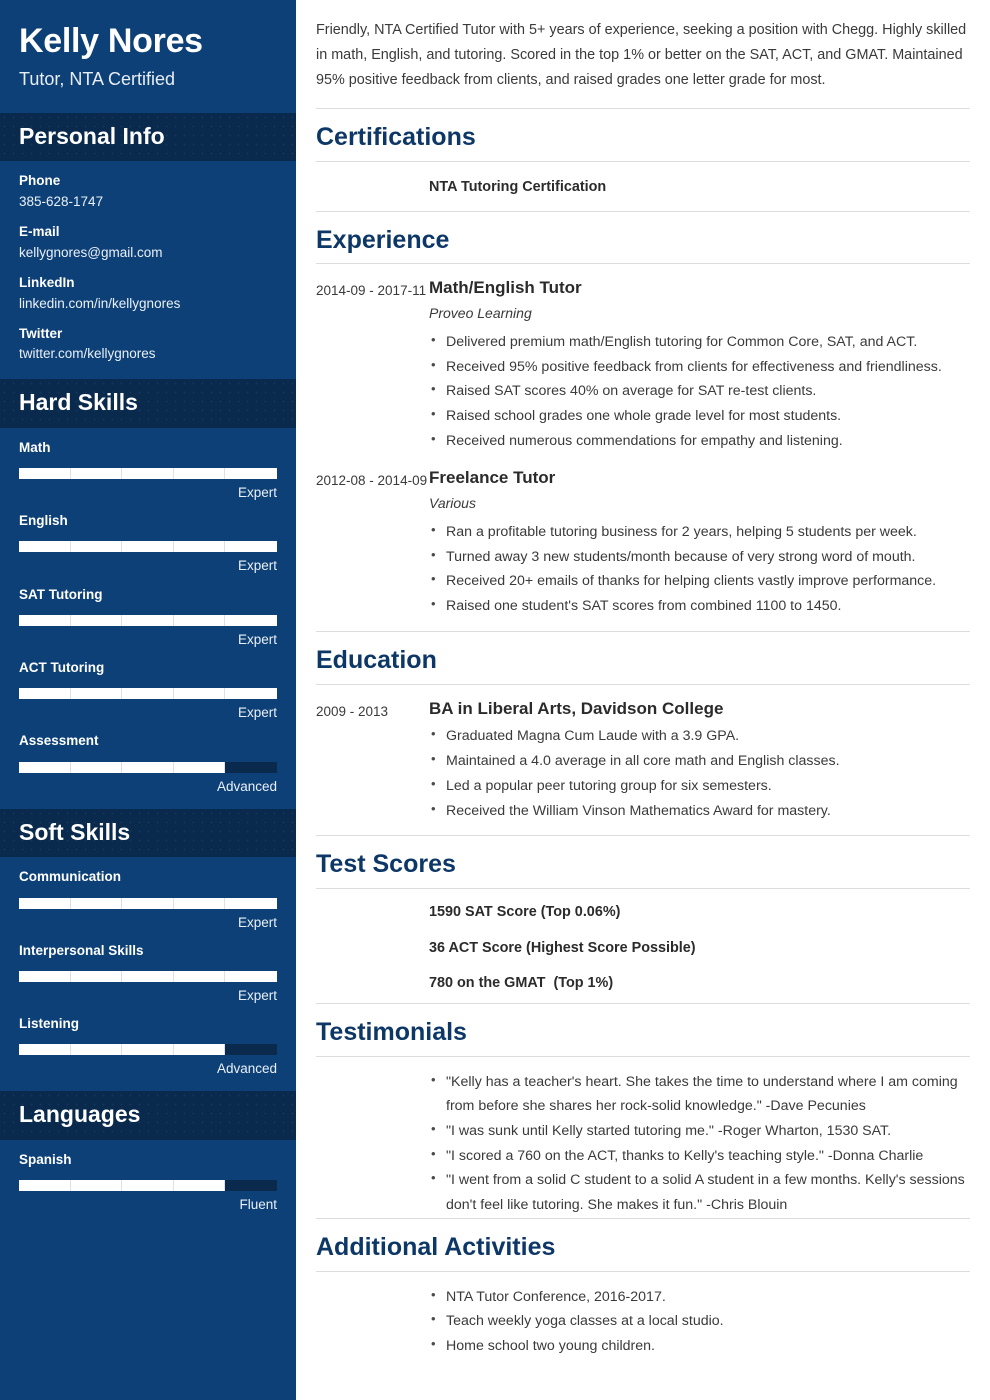 This screenshot has height=1400, width=990. What do you see at coordinates (148, 192) in the screenshot?
I see `contact-item-phone: Phone 385-628-1747` at bounding box center [148, 192].